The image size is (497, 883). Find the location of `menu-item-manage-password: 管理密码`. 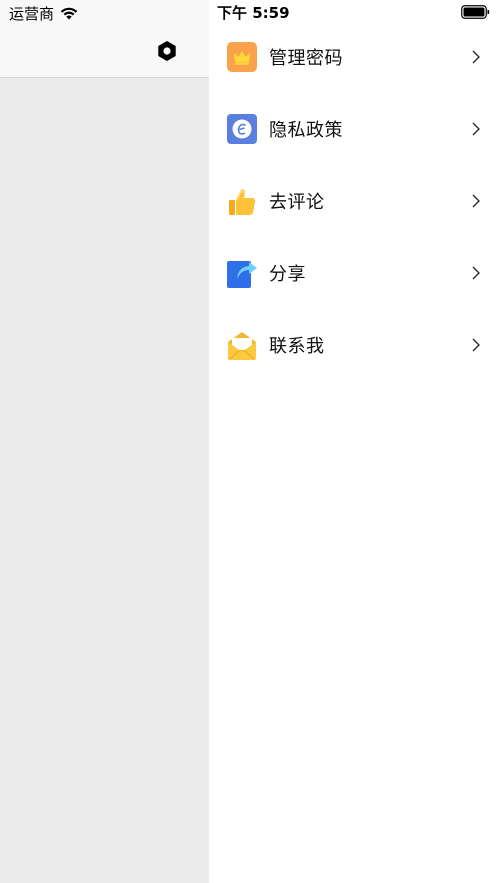

menu-item-manage-password: 管理密码 is located at coordinates (353, 57).